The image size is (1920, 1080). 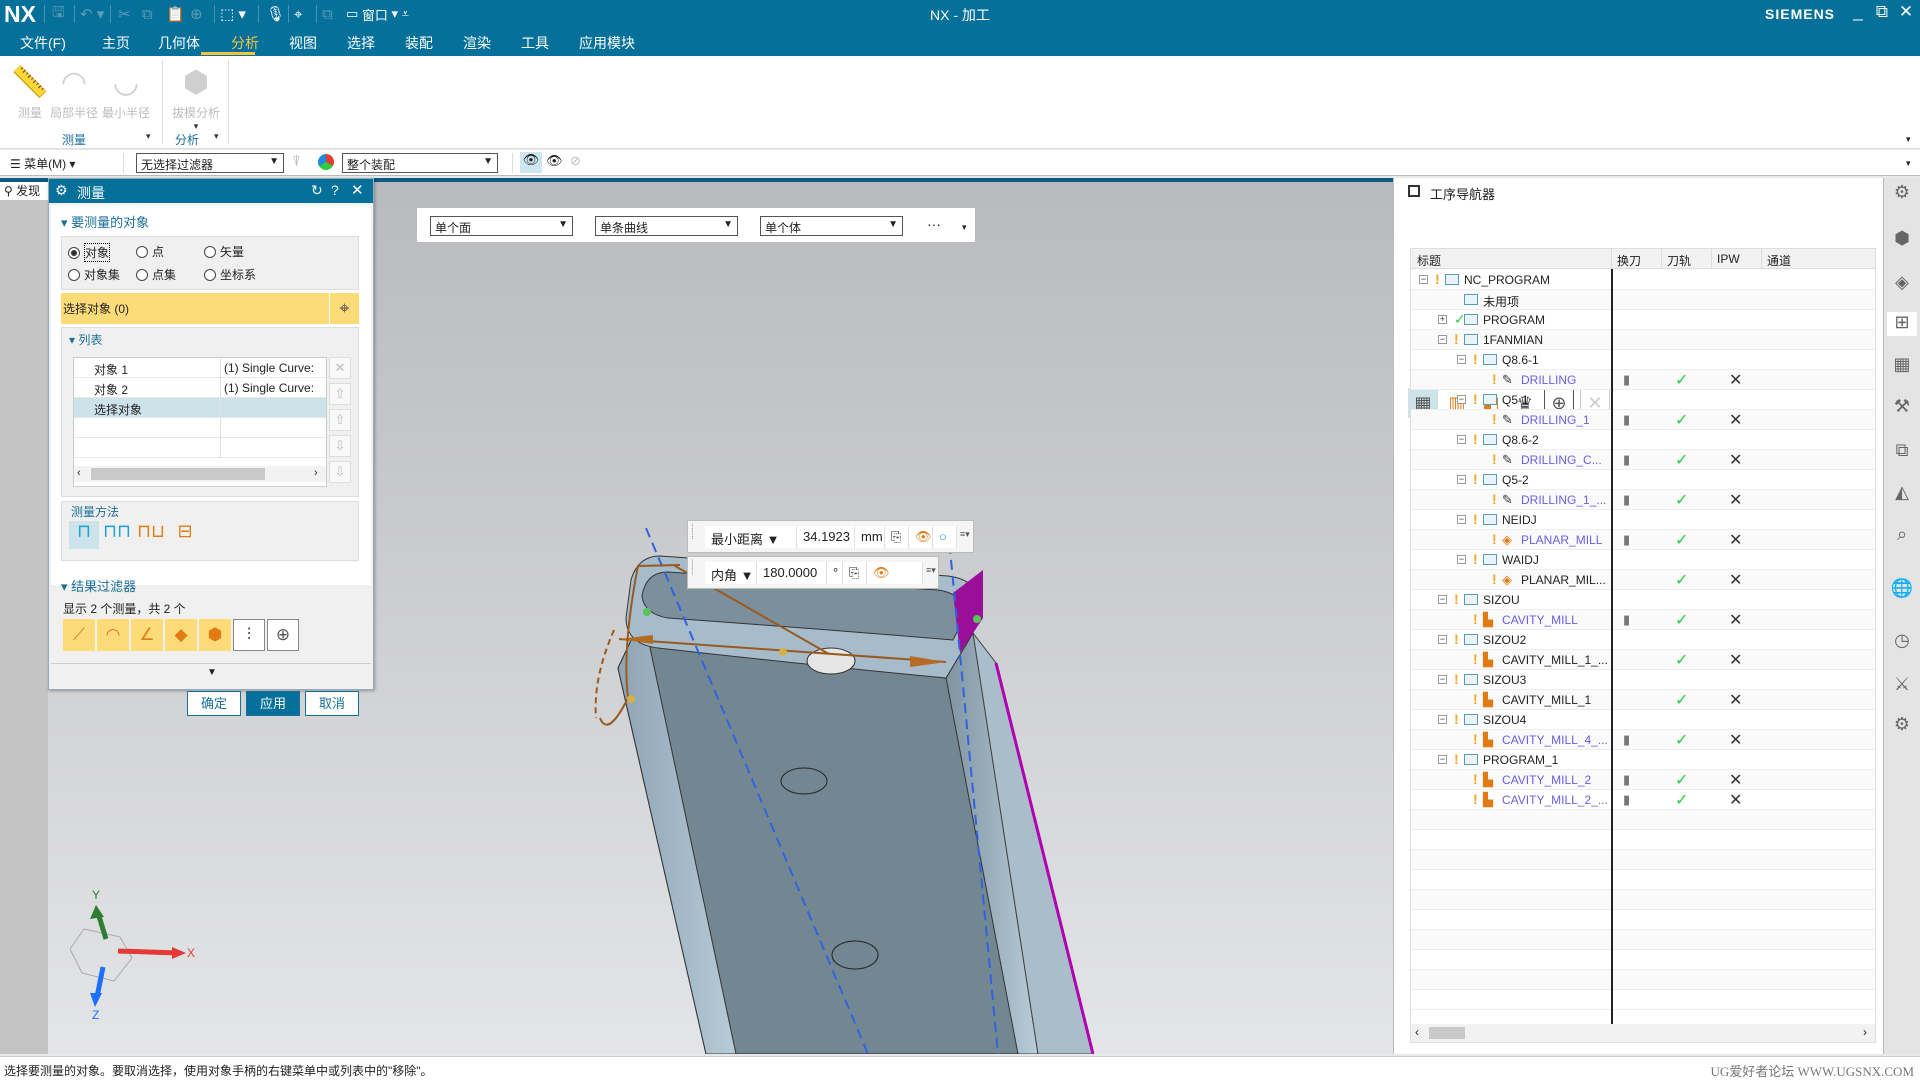 I want to click on tree-row: ! ▙ CAVITY_MILL_2 ▮ ✓ ✕, so click(x=1643, y=780).